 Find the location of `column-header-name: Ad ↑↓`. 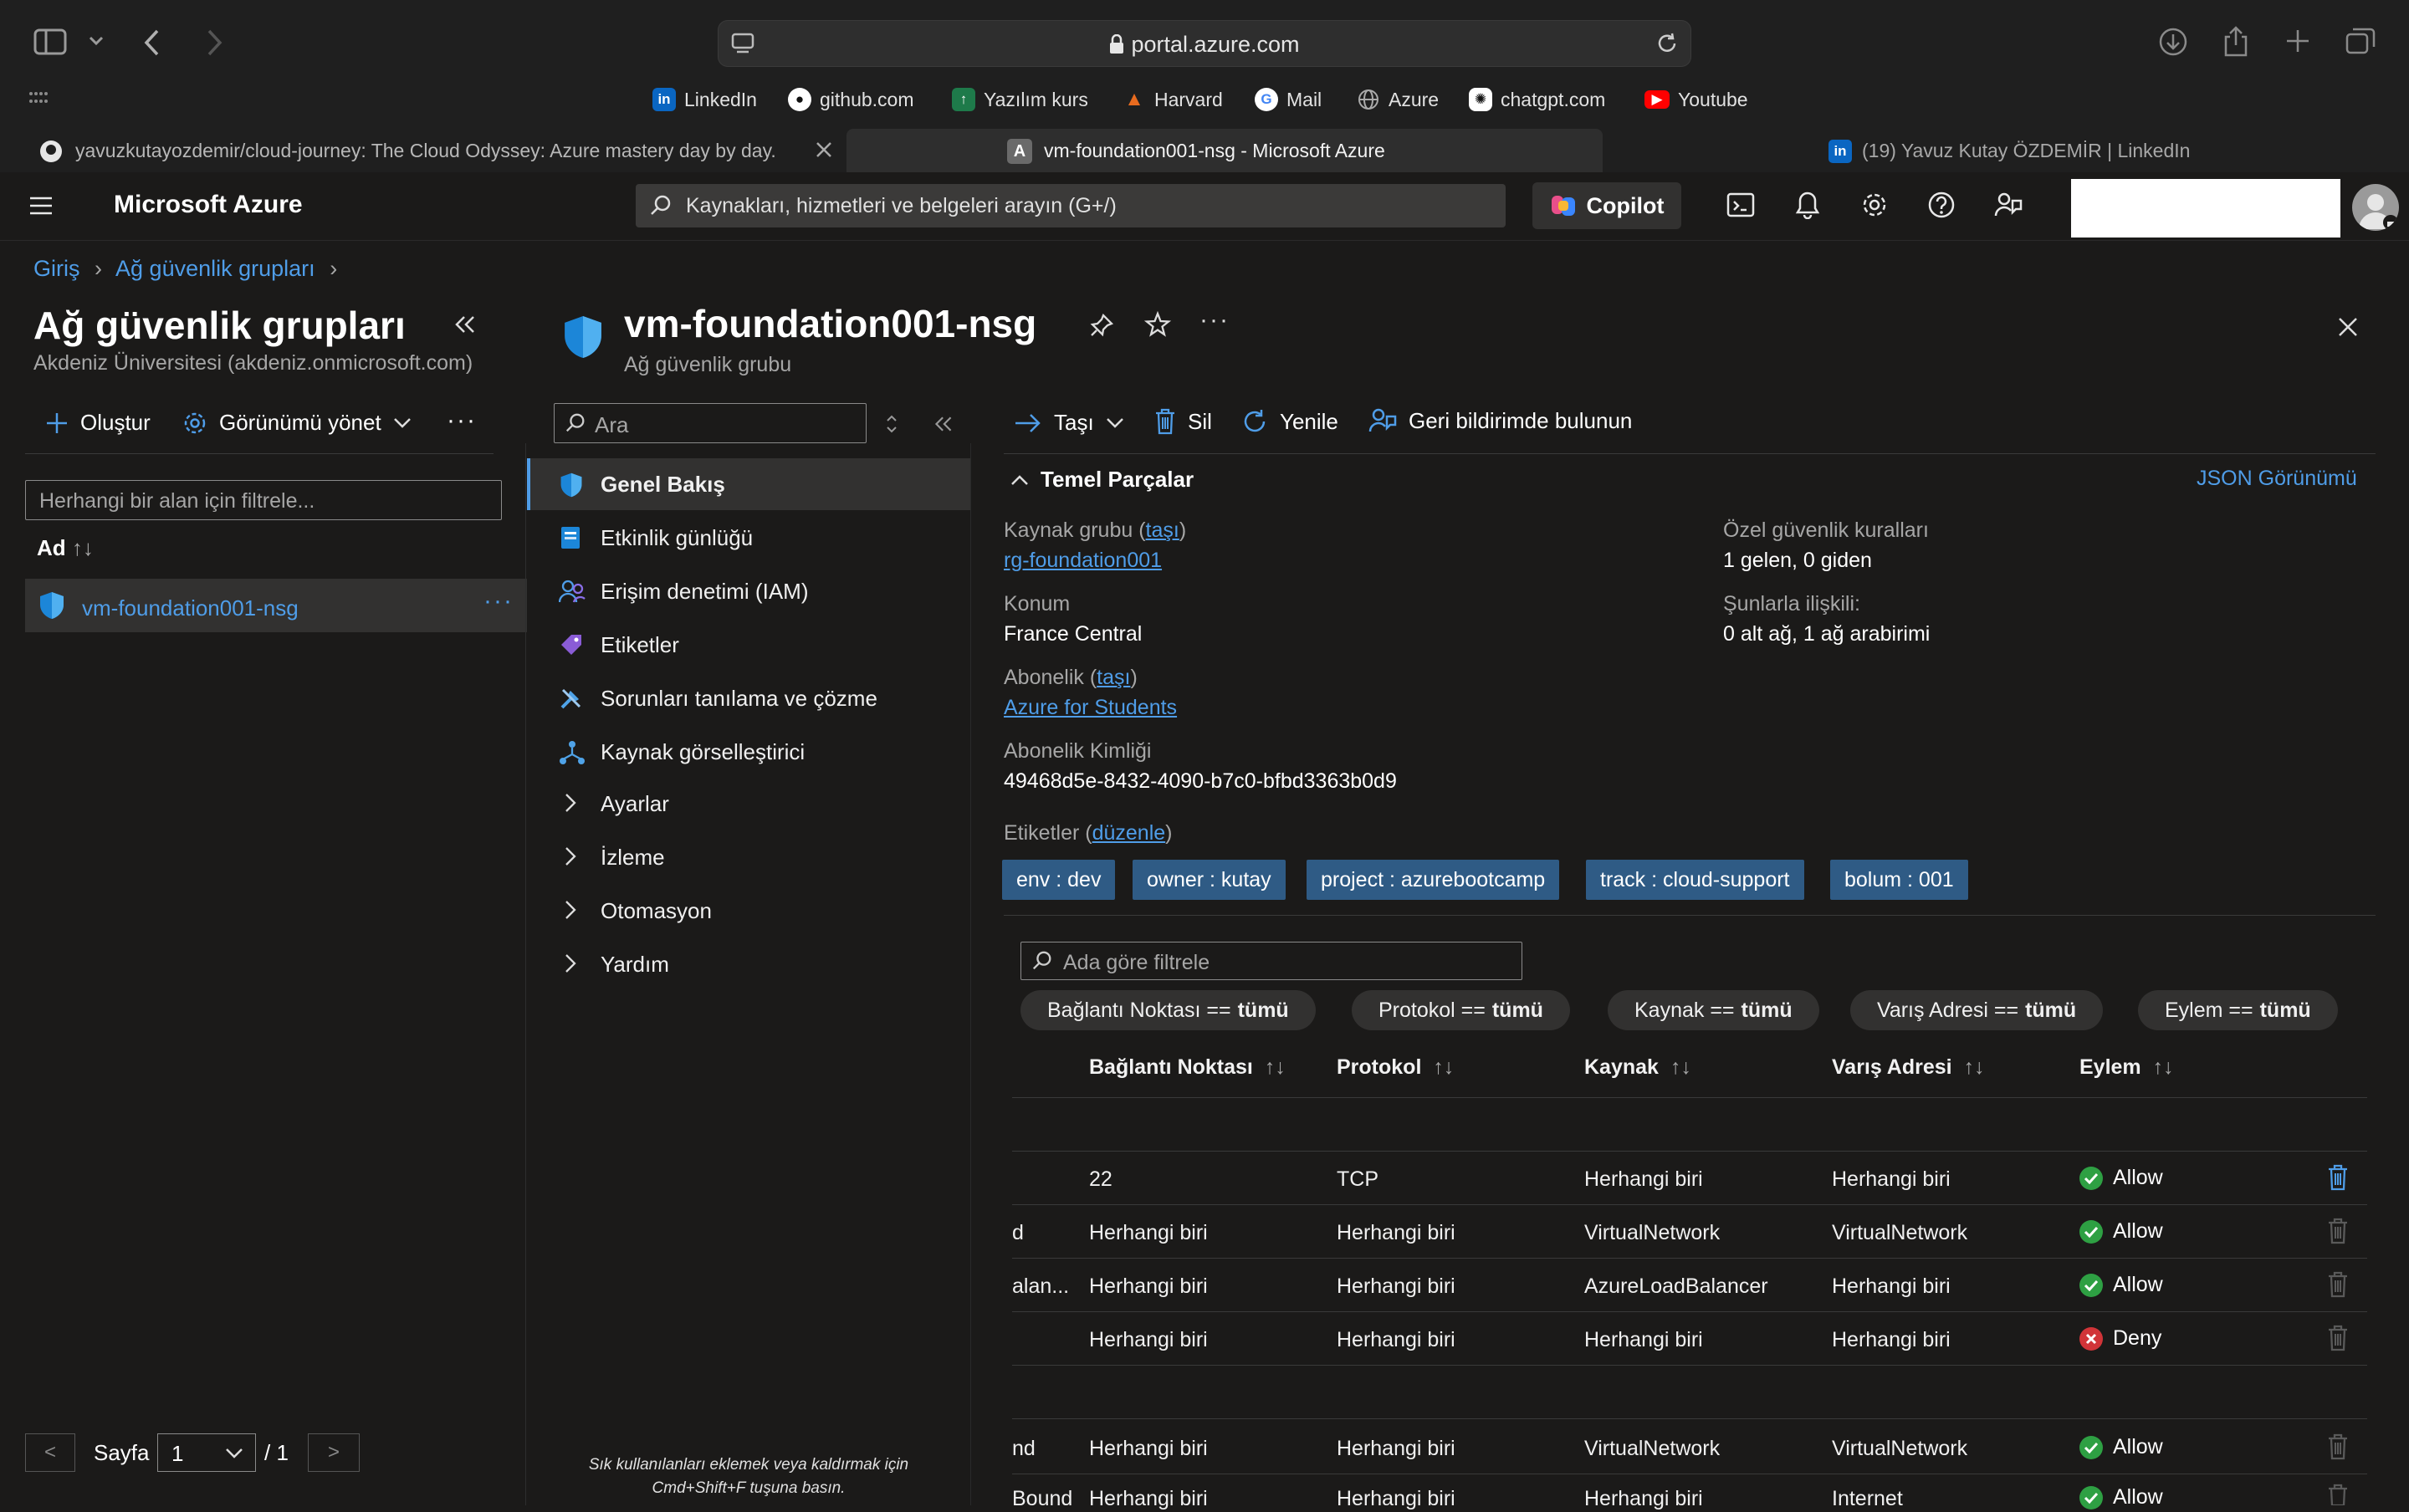

column-header-name: Ad ↑↓ is located at coordinates (65, 548).